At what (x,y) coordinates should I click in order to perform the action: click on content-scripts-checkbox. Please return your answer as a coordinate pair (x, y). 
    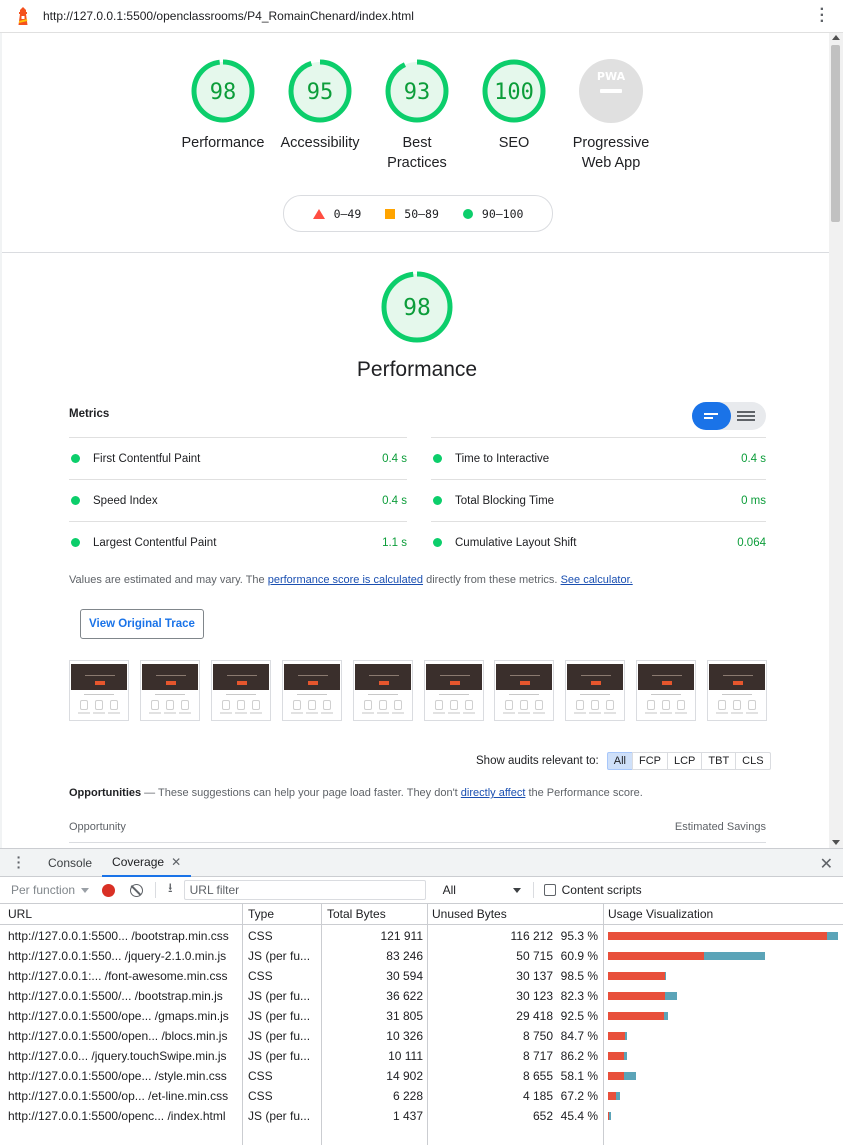
    Looking at the image, I should click on (549, 890).